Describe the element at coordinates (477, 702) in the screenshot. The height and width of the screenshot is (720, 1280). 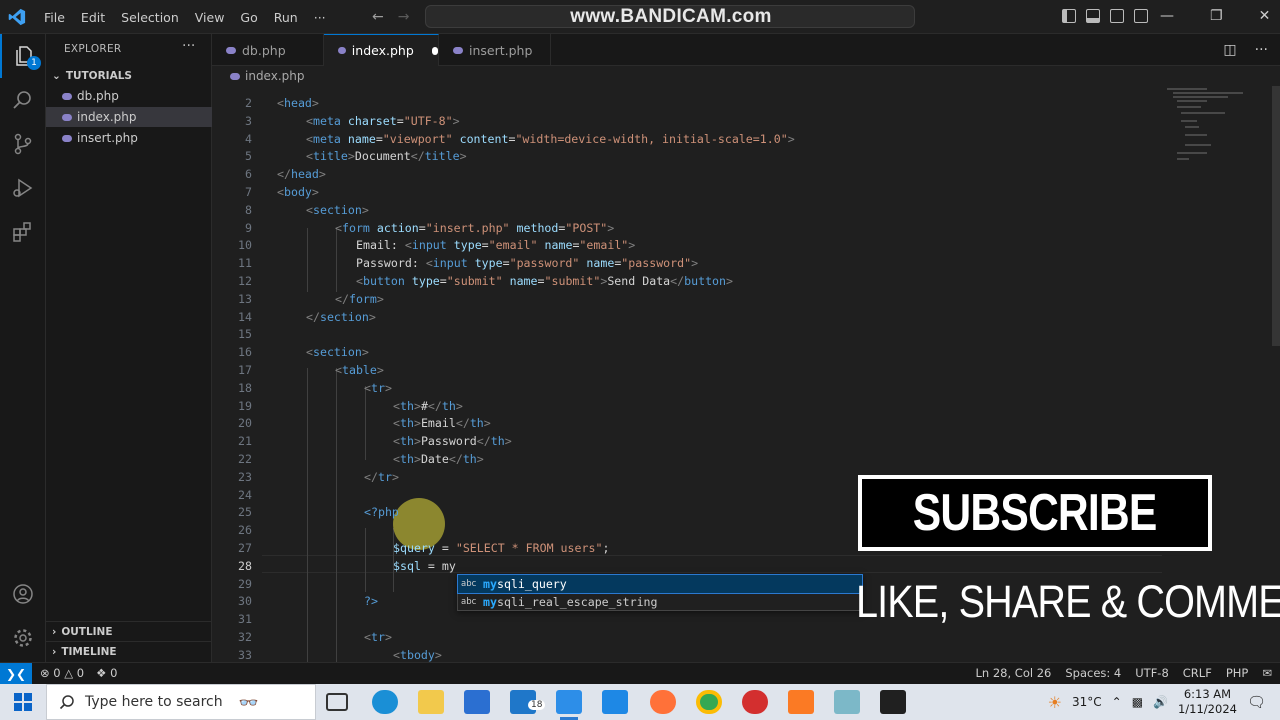
I see `store-icon` at that location.